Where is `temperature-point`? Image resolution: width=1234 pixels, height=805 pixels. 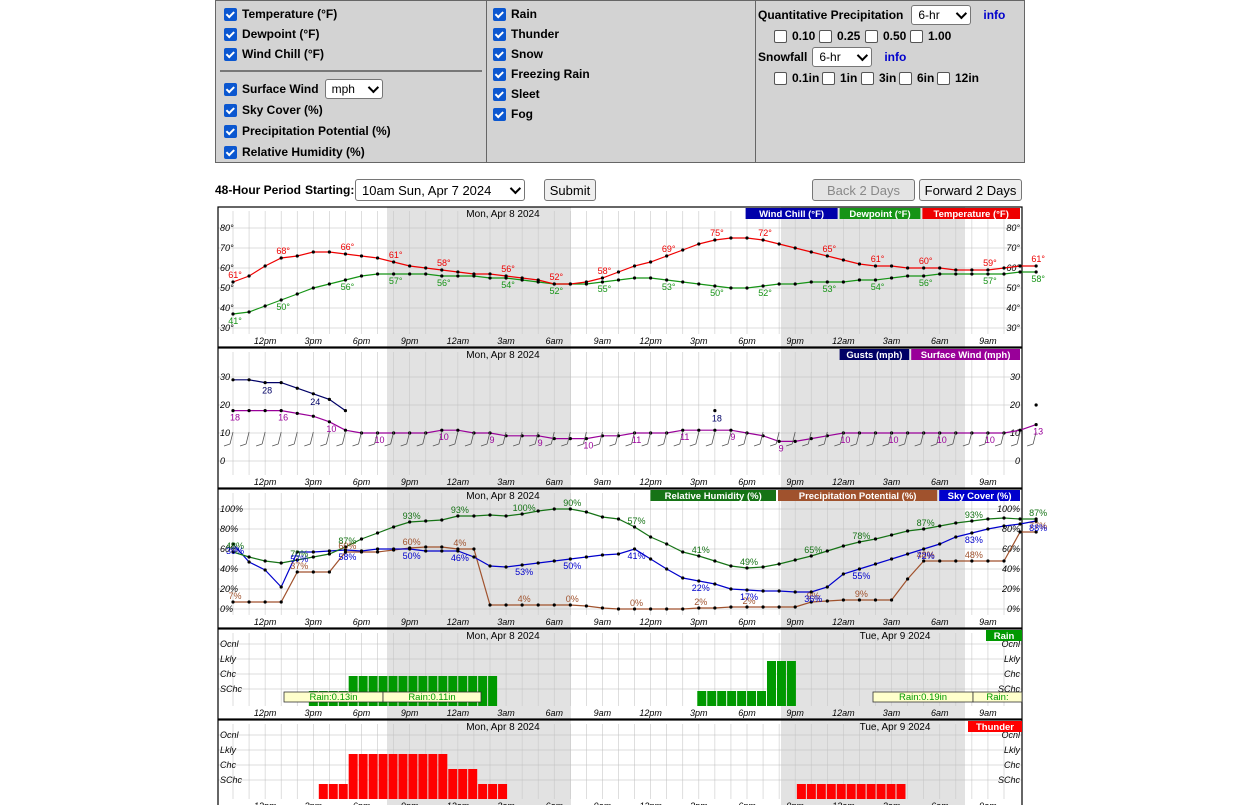
temperature-point is located at coordinates (361, 256).